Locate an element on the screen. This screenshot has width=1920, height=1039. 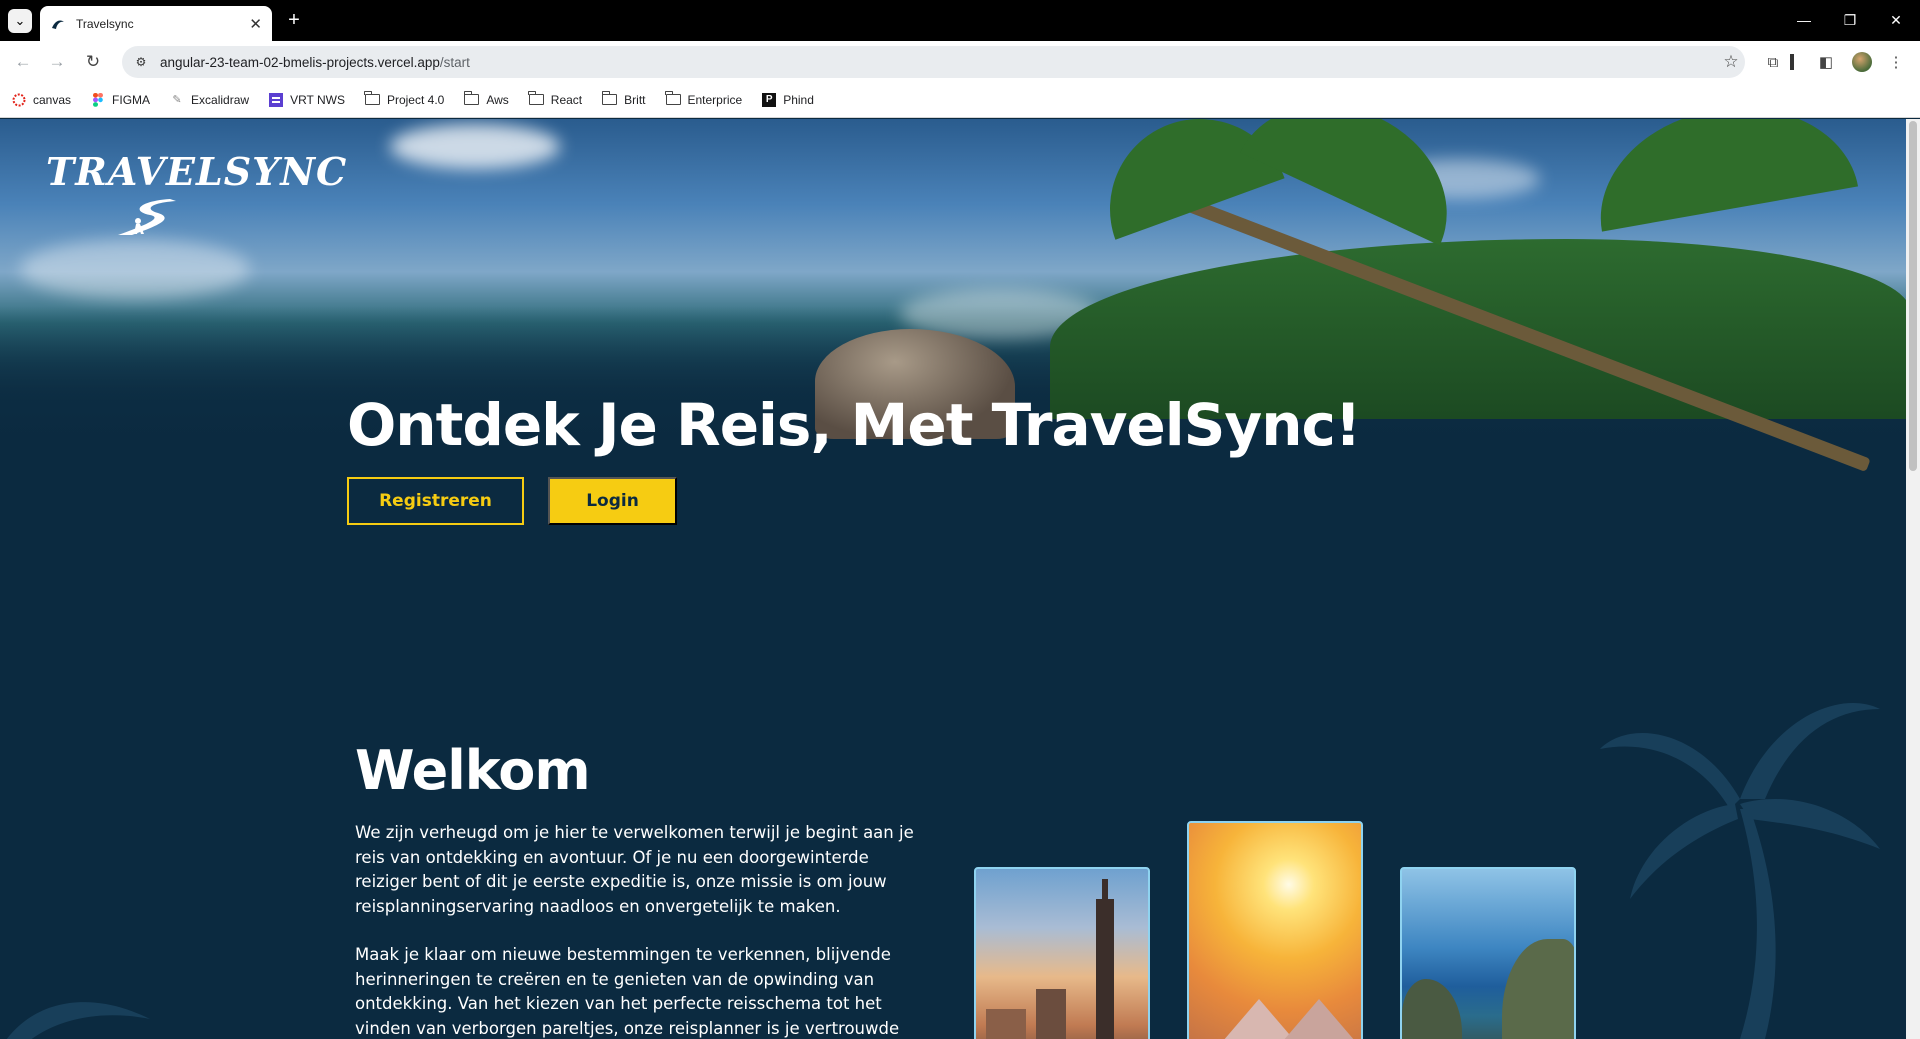
bookmark-label: canvas is located at coordinates (52, 99).